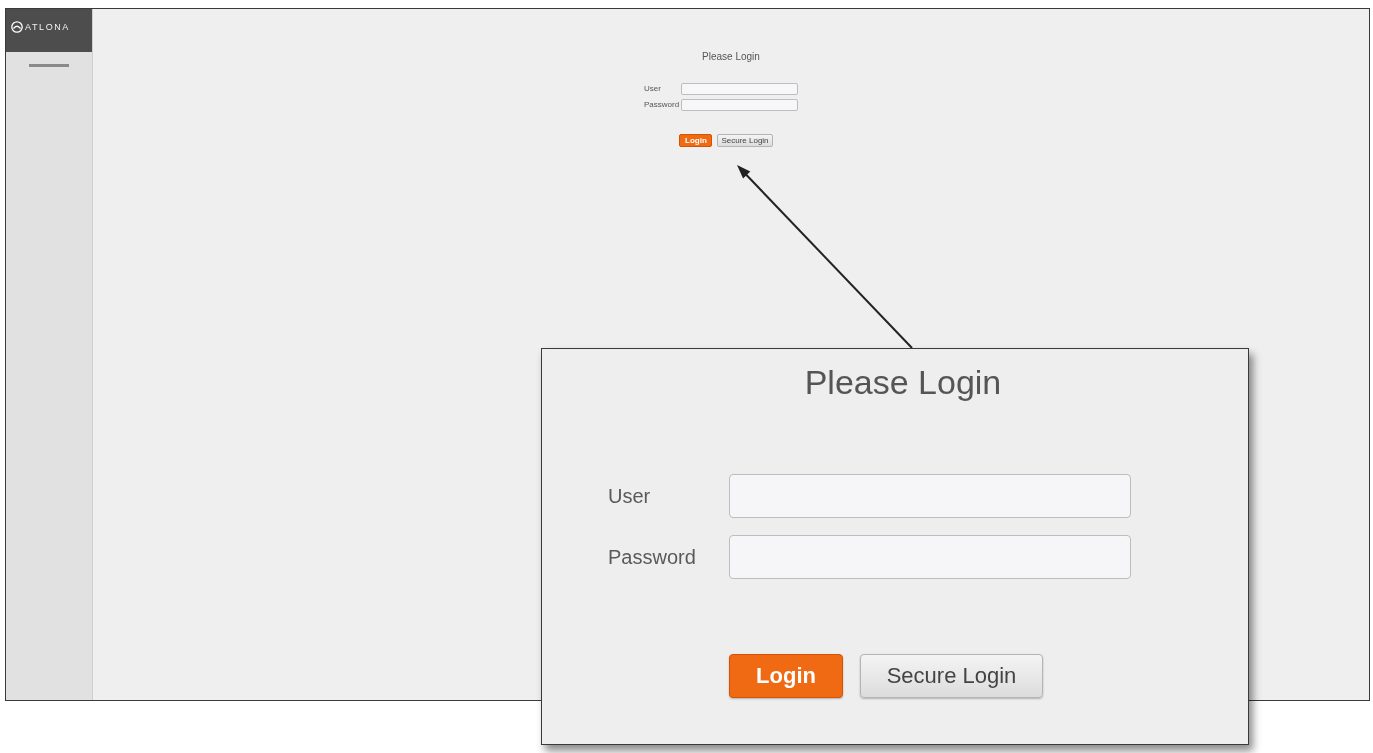  I want to click on circle-emblem-icon, so click(17, 26).